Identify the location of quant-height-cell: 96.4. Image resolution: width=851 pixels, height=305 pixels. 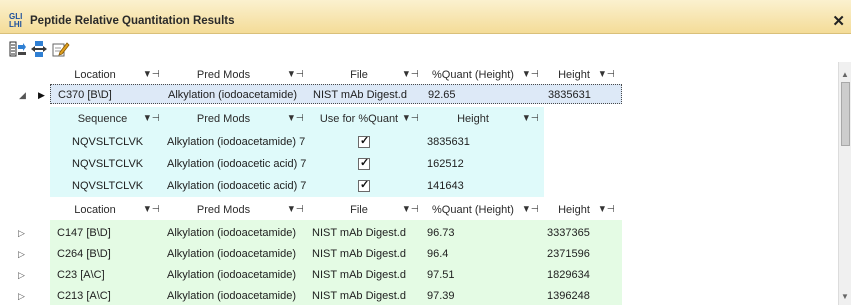
(438, 254).